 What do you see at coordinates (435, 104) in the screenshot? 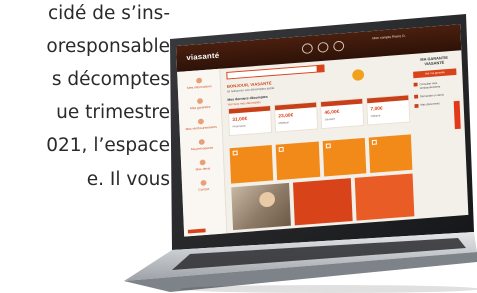
I see `garantie-link: Mes documents` at bounding box center [435, 104].